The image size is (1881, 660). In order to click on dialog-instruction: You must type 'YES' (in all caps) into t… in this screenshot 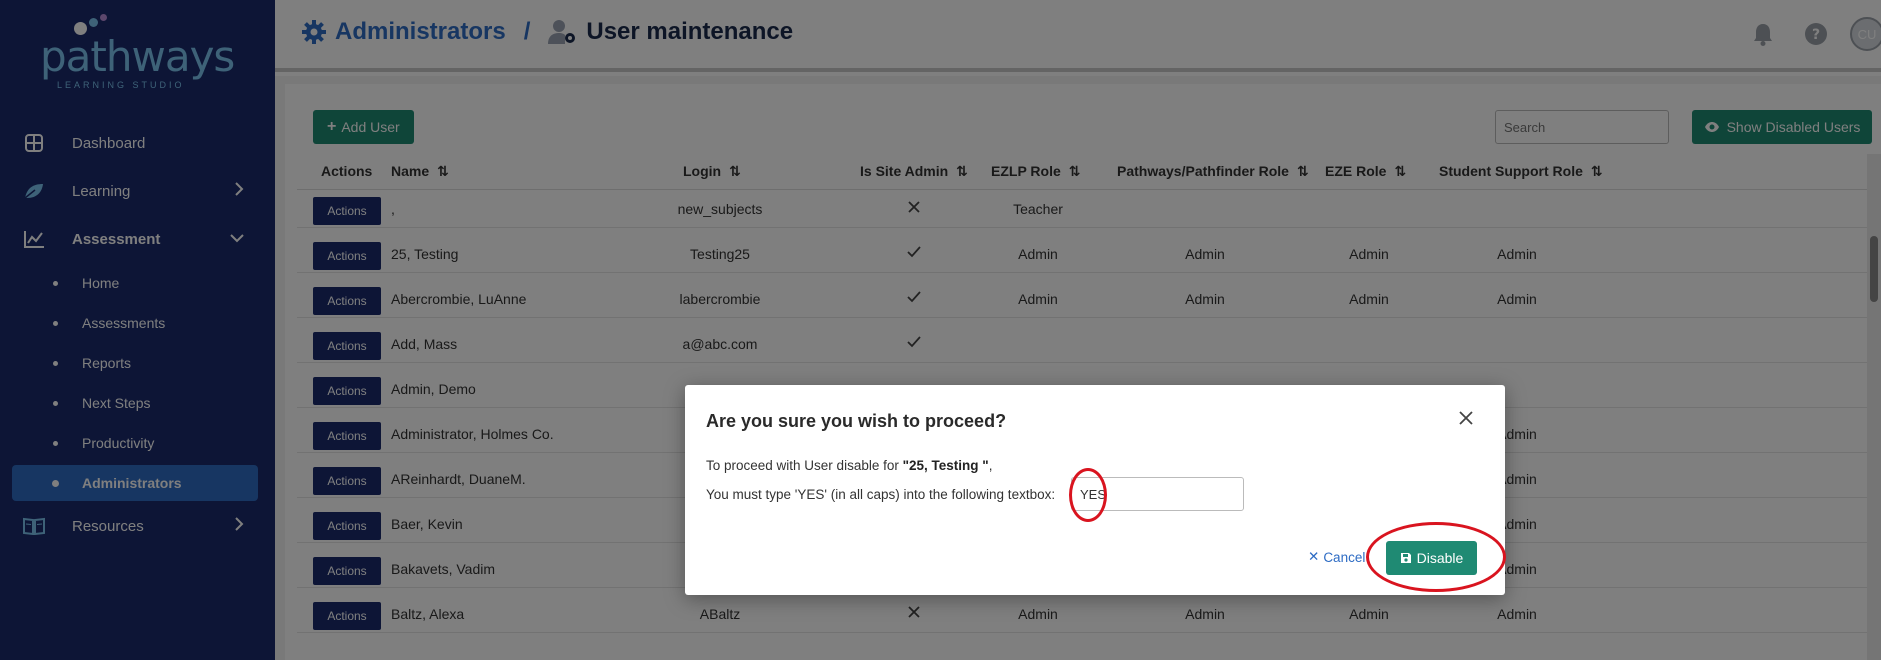, I will do `click(881, 494)`.